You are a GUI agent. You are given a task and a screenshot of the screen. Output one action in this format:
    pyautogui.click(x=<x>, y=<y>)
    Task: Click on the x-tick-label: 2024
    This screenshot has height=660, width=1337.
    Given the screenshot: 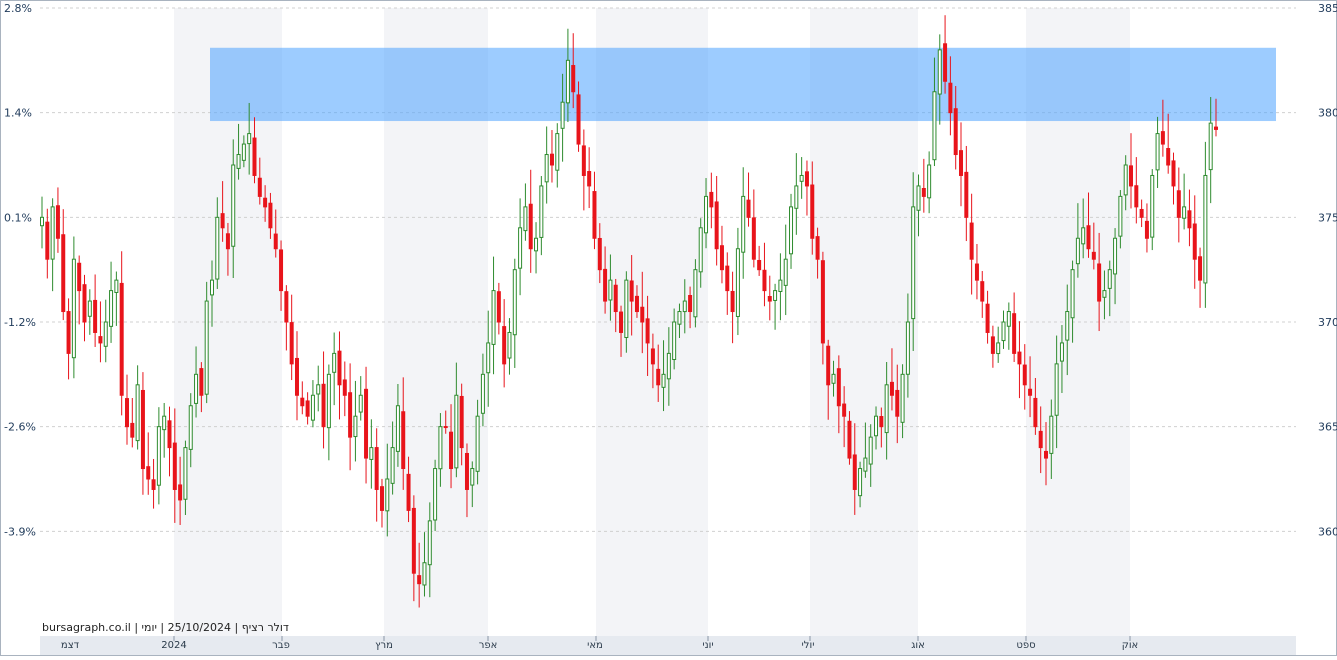 What is the action you would take?
    pyautogui.click(x=173, y=645)
    